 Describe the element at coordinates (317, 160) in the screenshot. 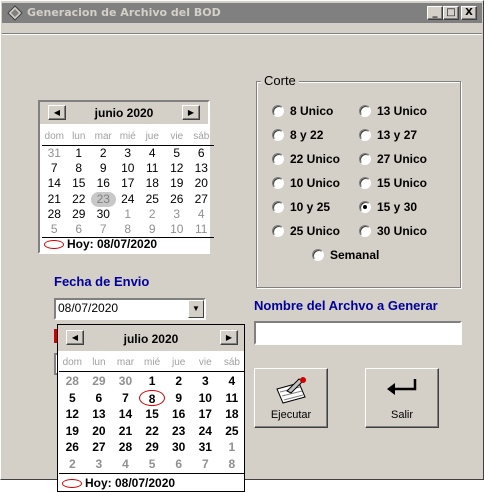

I see `radio-corte-4: 22 Unico` at that location.